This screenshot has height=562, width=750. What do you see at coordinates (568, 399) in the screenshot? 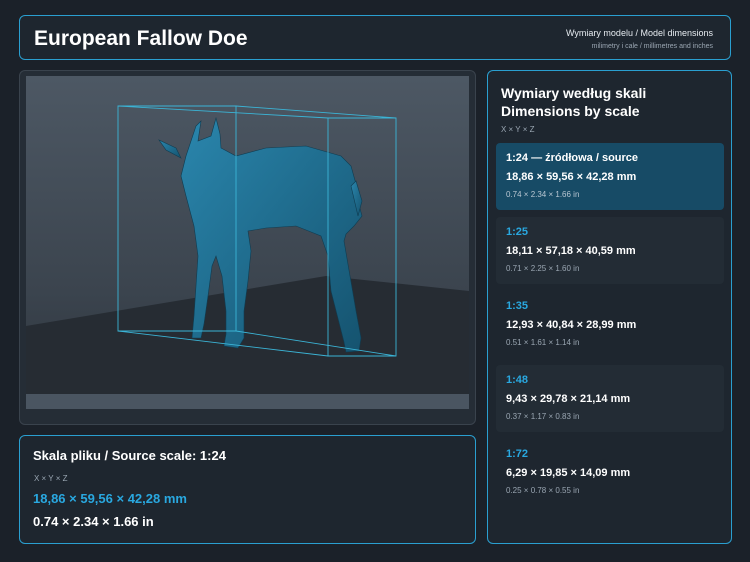
I see `scale-dimensions-mm: 9,43 × 29,78 × 21,14 mm` at bounding box center [568, 399].